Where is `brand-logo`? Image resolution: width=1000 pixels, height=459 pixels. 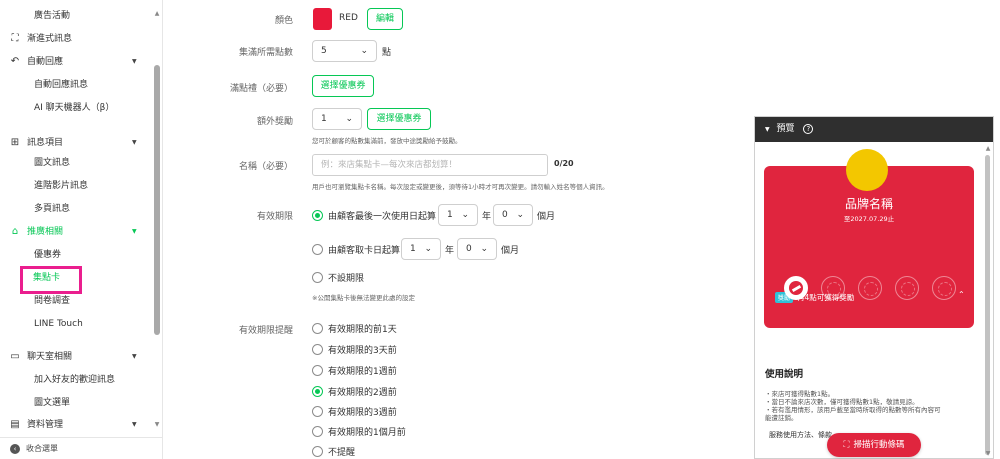 brand-logo is located at coordinates (867, 170).